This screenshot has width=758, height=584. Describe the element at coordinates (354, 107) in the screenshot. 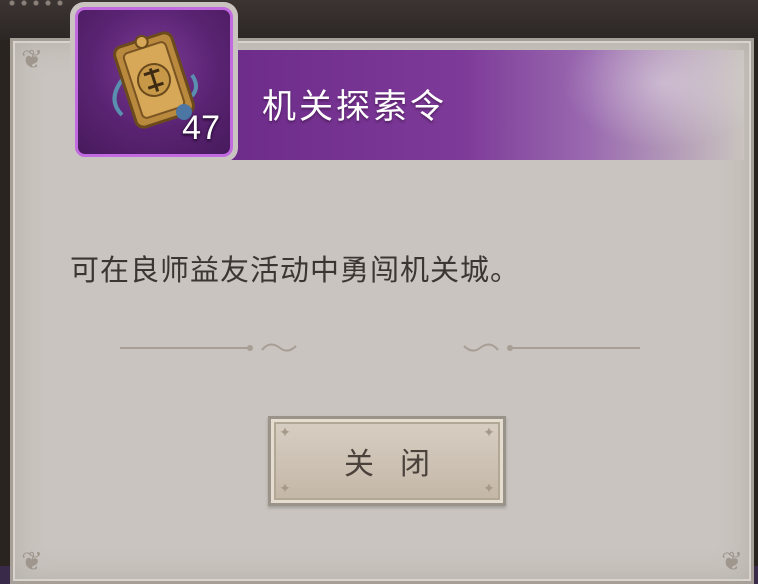

I see `item-name: 机关探索令` at that location.